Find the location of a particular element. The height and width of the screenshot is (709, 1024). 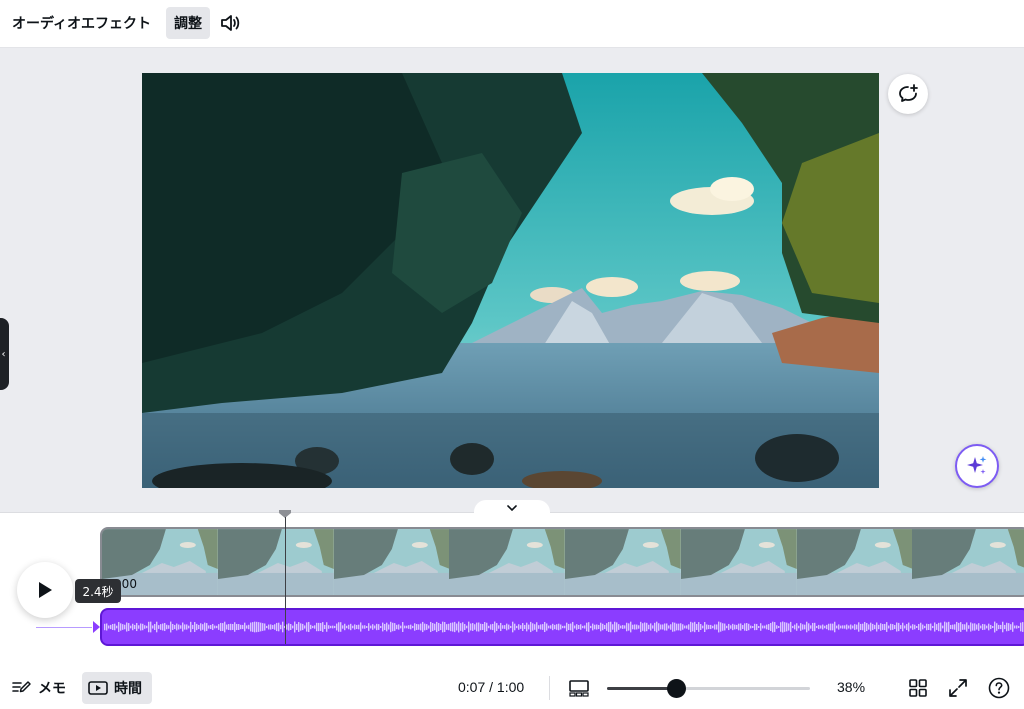

zoom-slider-knob is located at coordinates (677, 688).